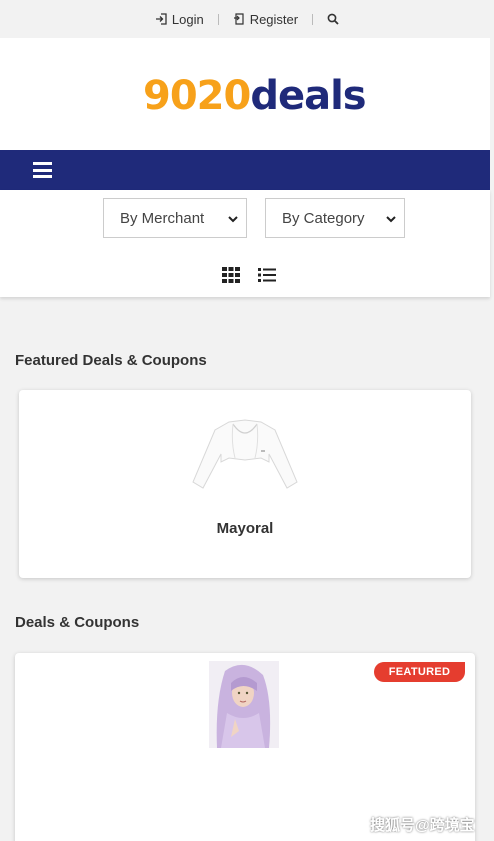 The height and width of the screenshot is (841, 494). What do you see at coordinates (274, 19) in the screenshot?
I see `register-label: Register` at bounding box center [274, 19].